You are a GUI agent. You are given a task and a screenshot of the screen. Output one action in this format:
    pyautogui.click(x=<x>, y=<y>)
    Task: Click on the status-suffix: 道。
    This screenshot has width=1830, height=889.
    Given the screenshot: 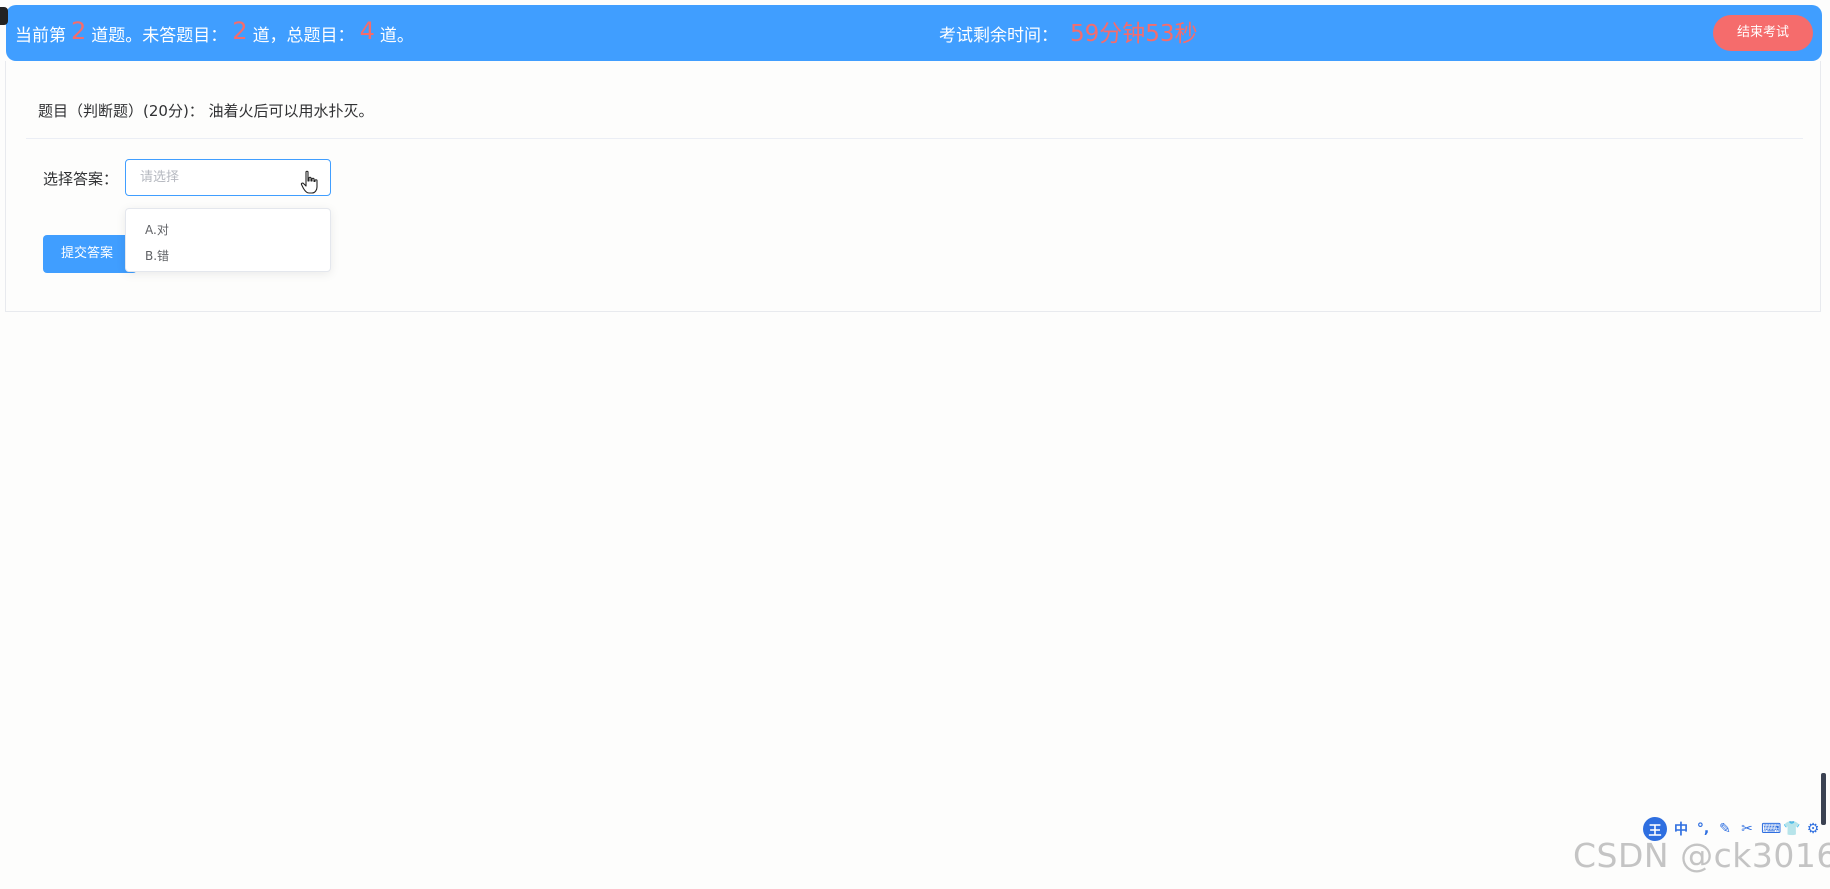 What is the action you would take?
    pyautogui.click(x=396, y=35)
    